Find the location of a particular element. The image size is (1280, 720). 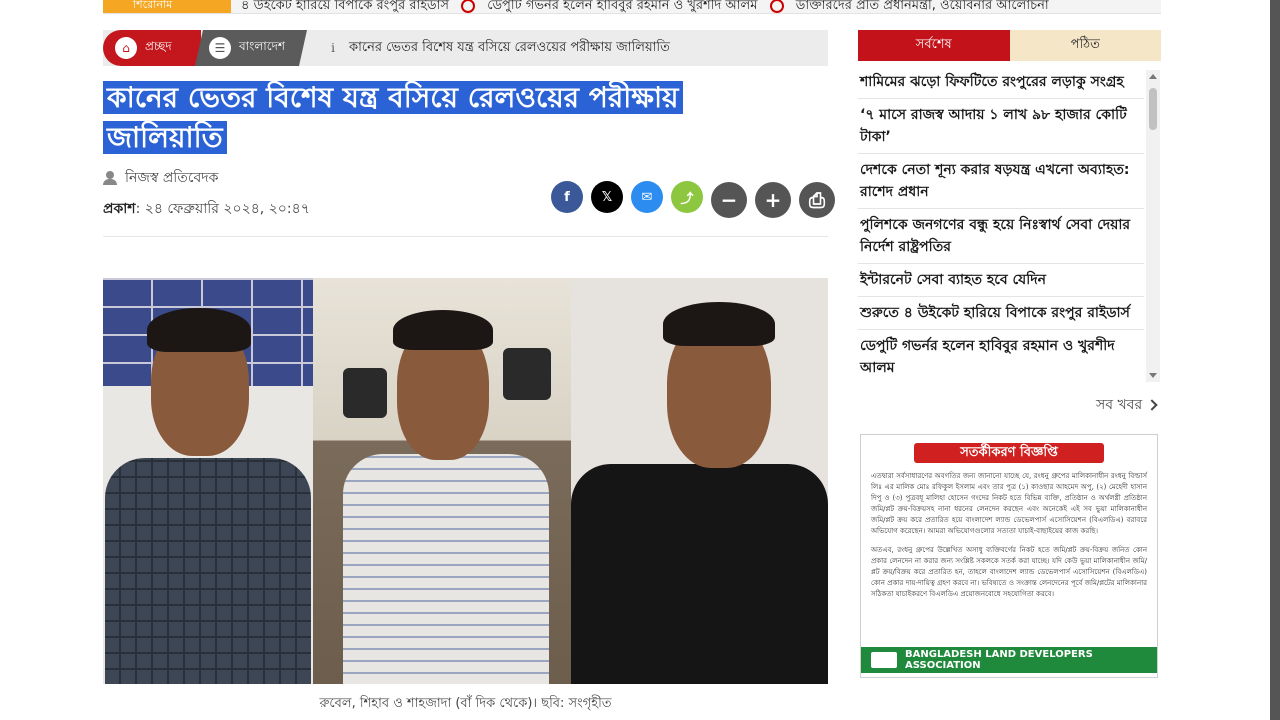

published-label: প্রকাশ is located at coordinates (119, 209).